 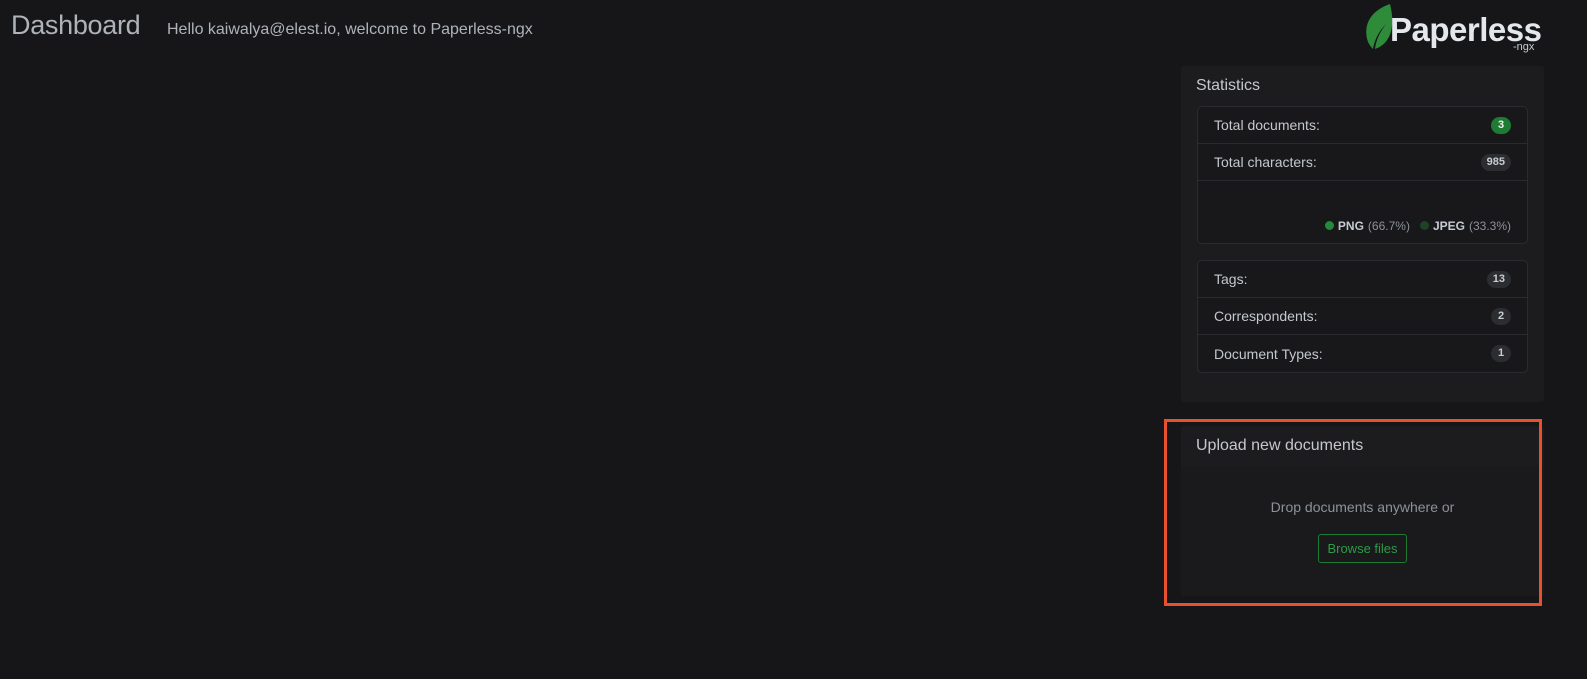 What do you see at coordinates (1362, 507) in the screenshot?
I see `drop-instructions: Drop documents anywhere or` at bounding box center [1362, 507].